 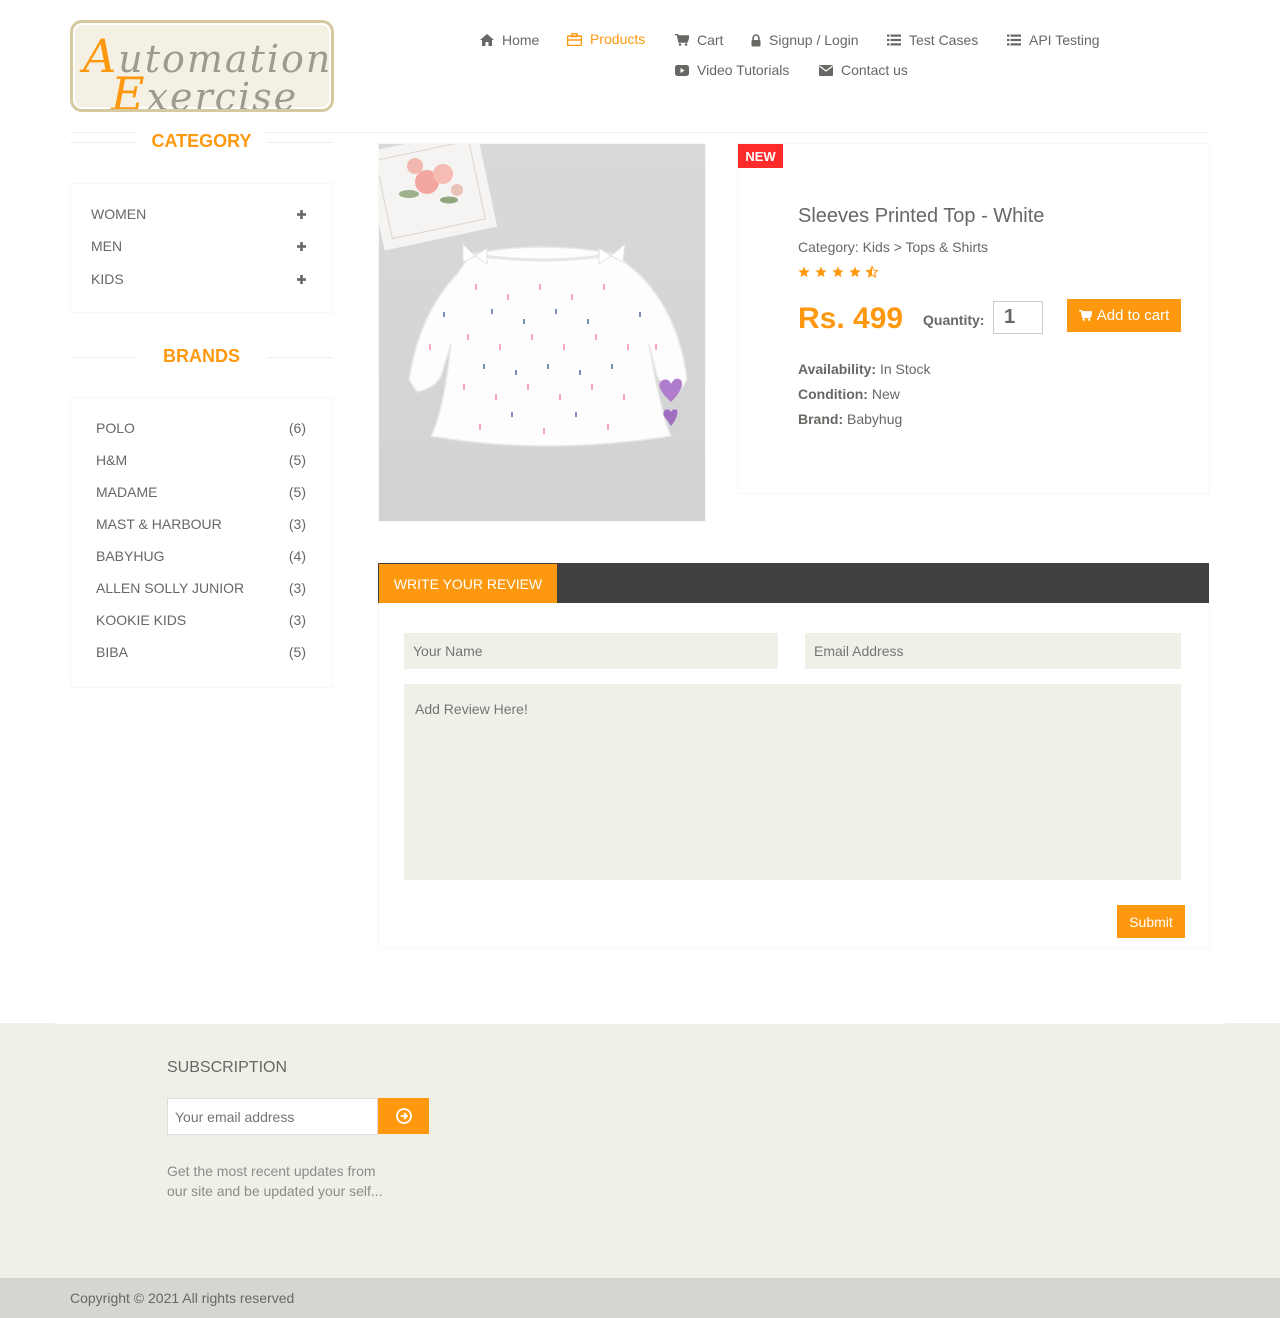 I want to click on category-panel: WOMEN MEN KIDS, so click(x=201, y=248).